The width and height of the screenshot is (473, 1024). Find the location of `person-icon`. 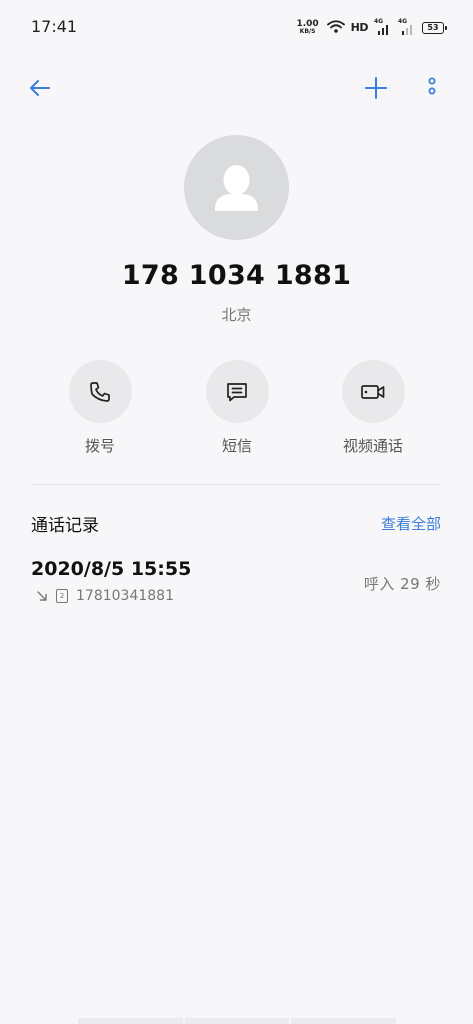

person-icon is located at coordinates (236, 188).